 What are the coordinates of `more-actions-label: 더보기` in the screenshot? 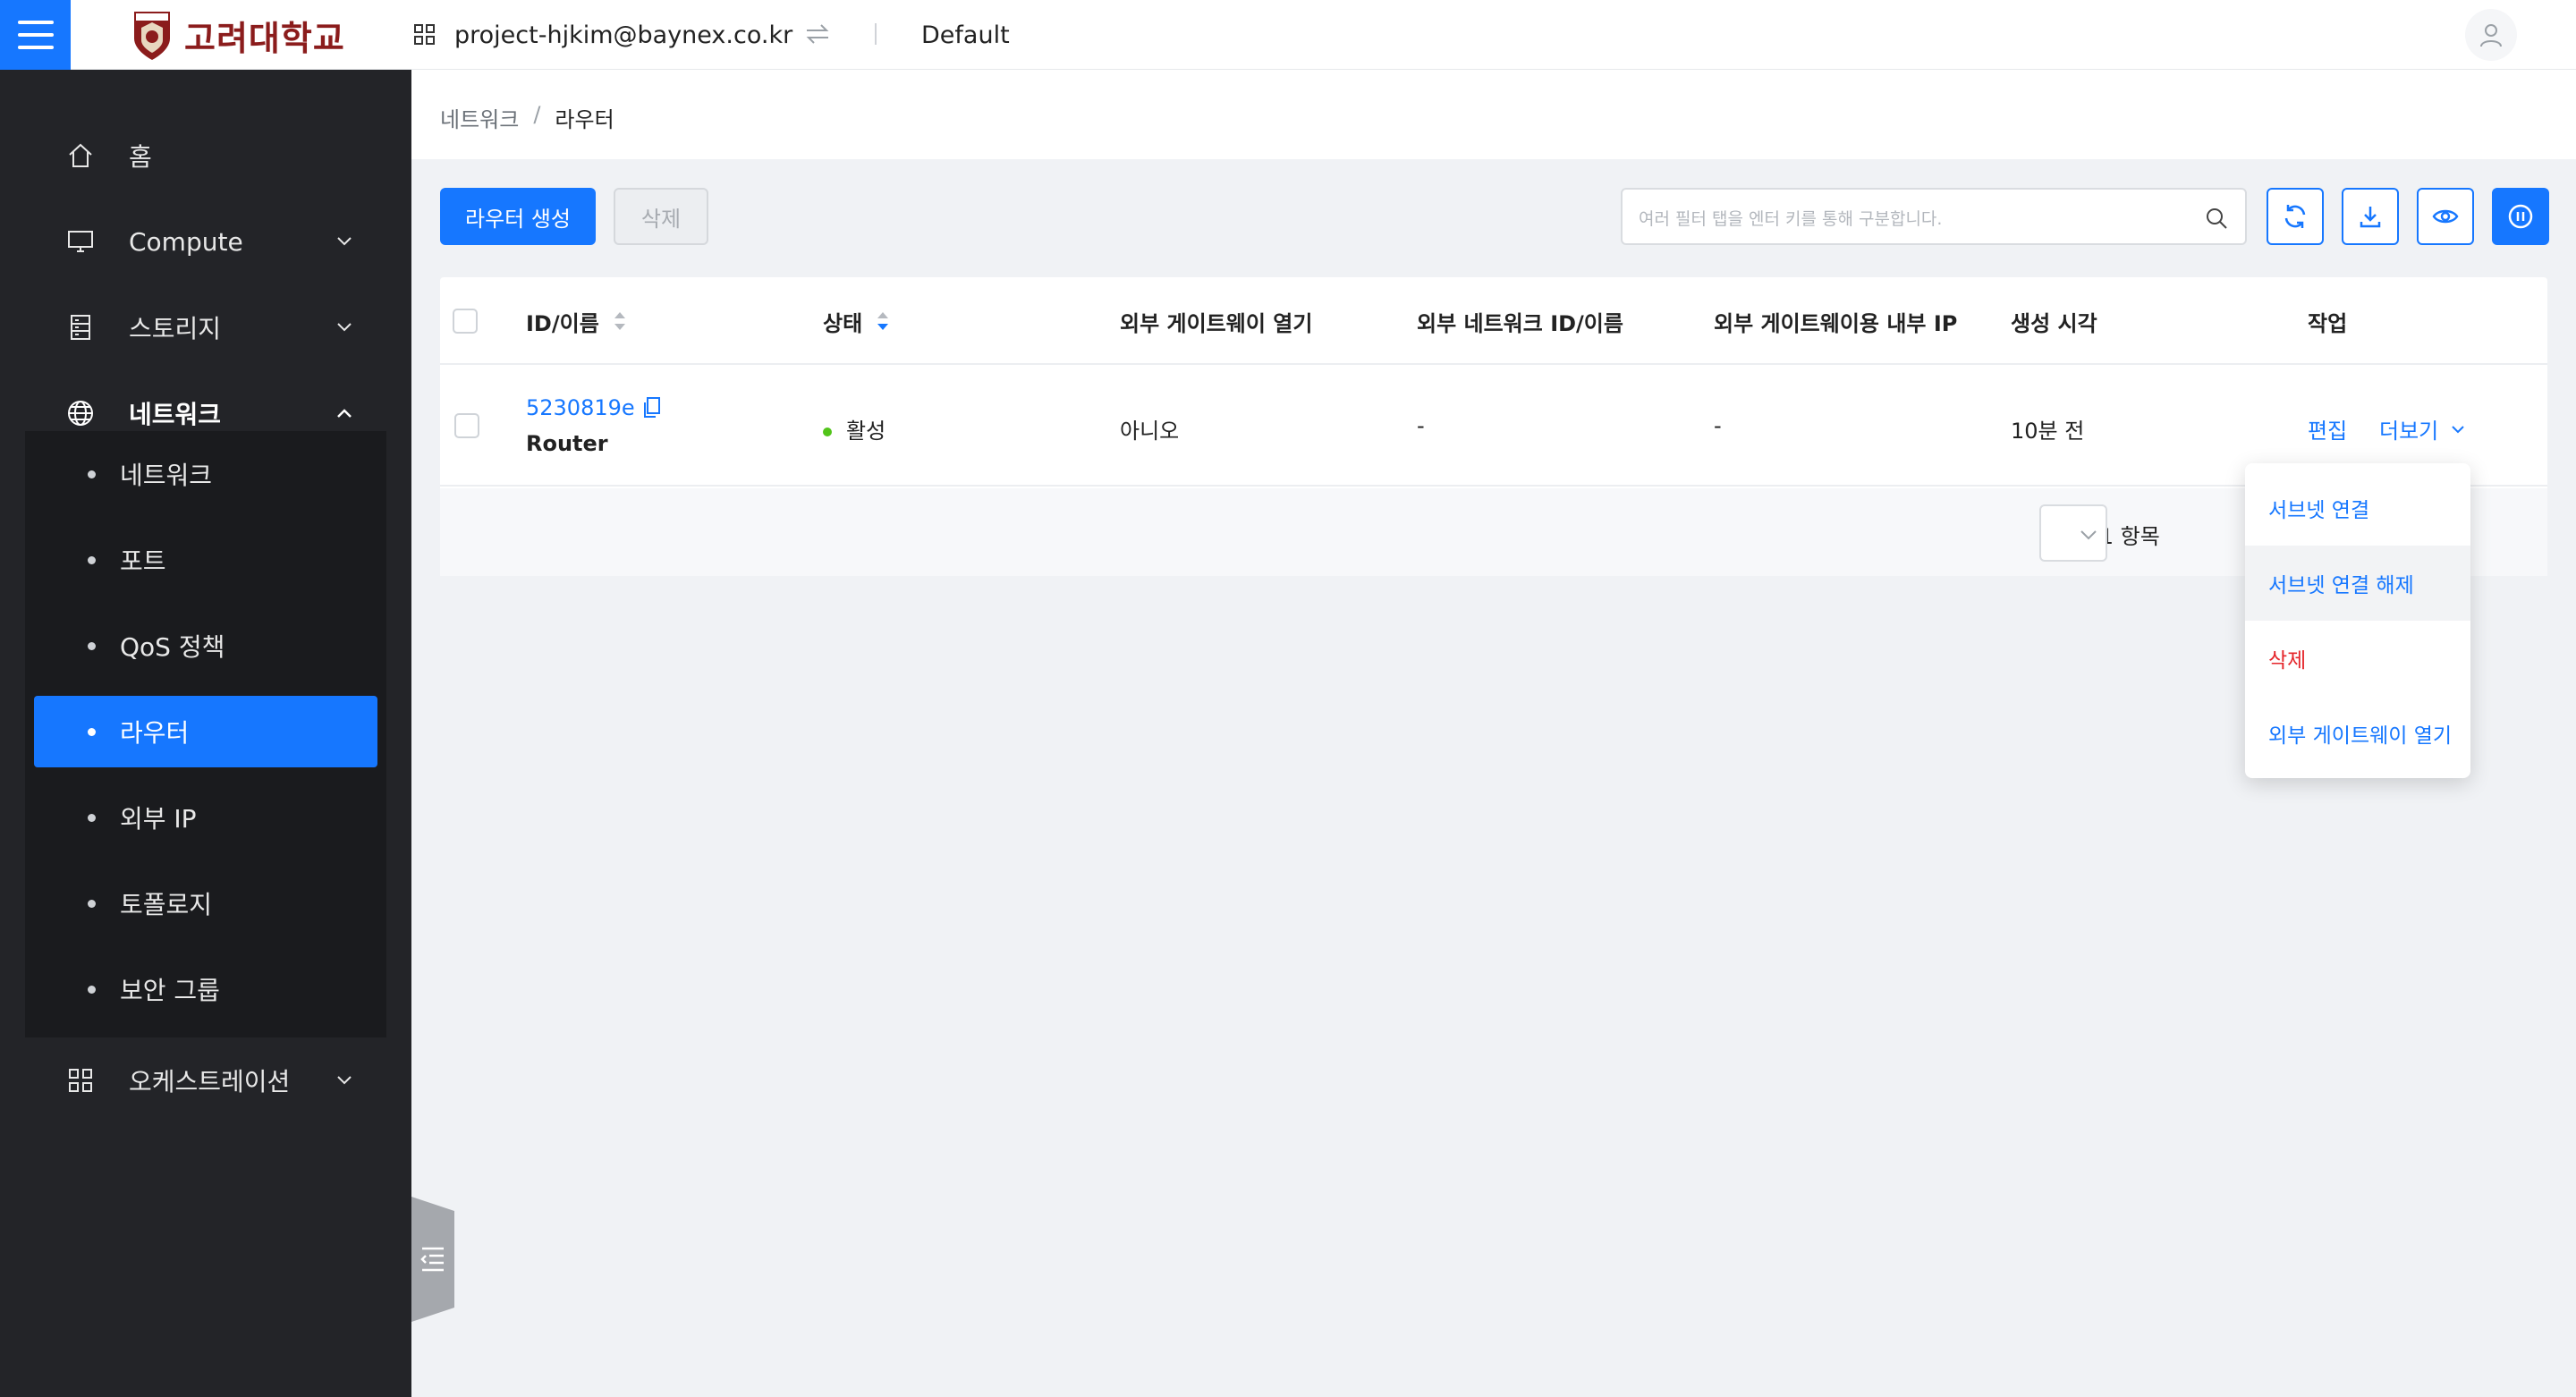 It's located at (2409, 431).